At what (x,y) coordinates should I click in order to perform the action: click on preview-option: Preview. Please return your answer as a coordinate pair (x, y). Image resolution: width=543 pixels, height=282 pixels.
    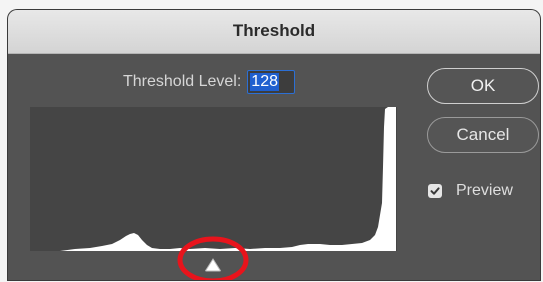
    Looking at the image, I should click on (470, 191).